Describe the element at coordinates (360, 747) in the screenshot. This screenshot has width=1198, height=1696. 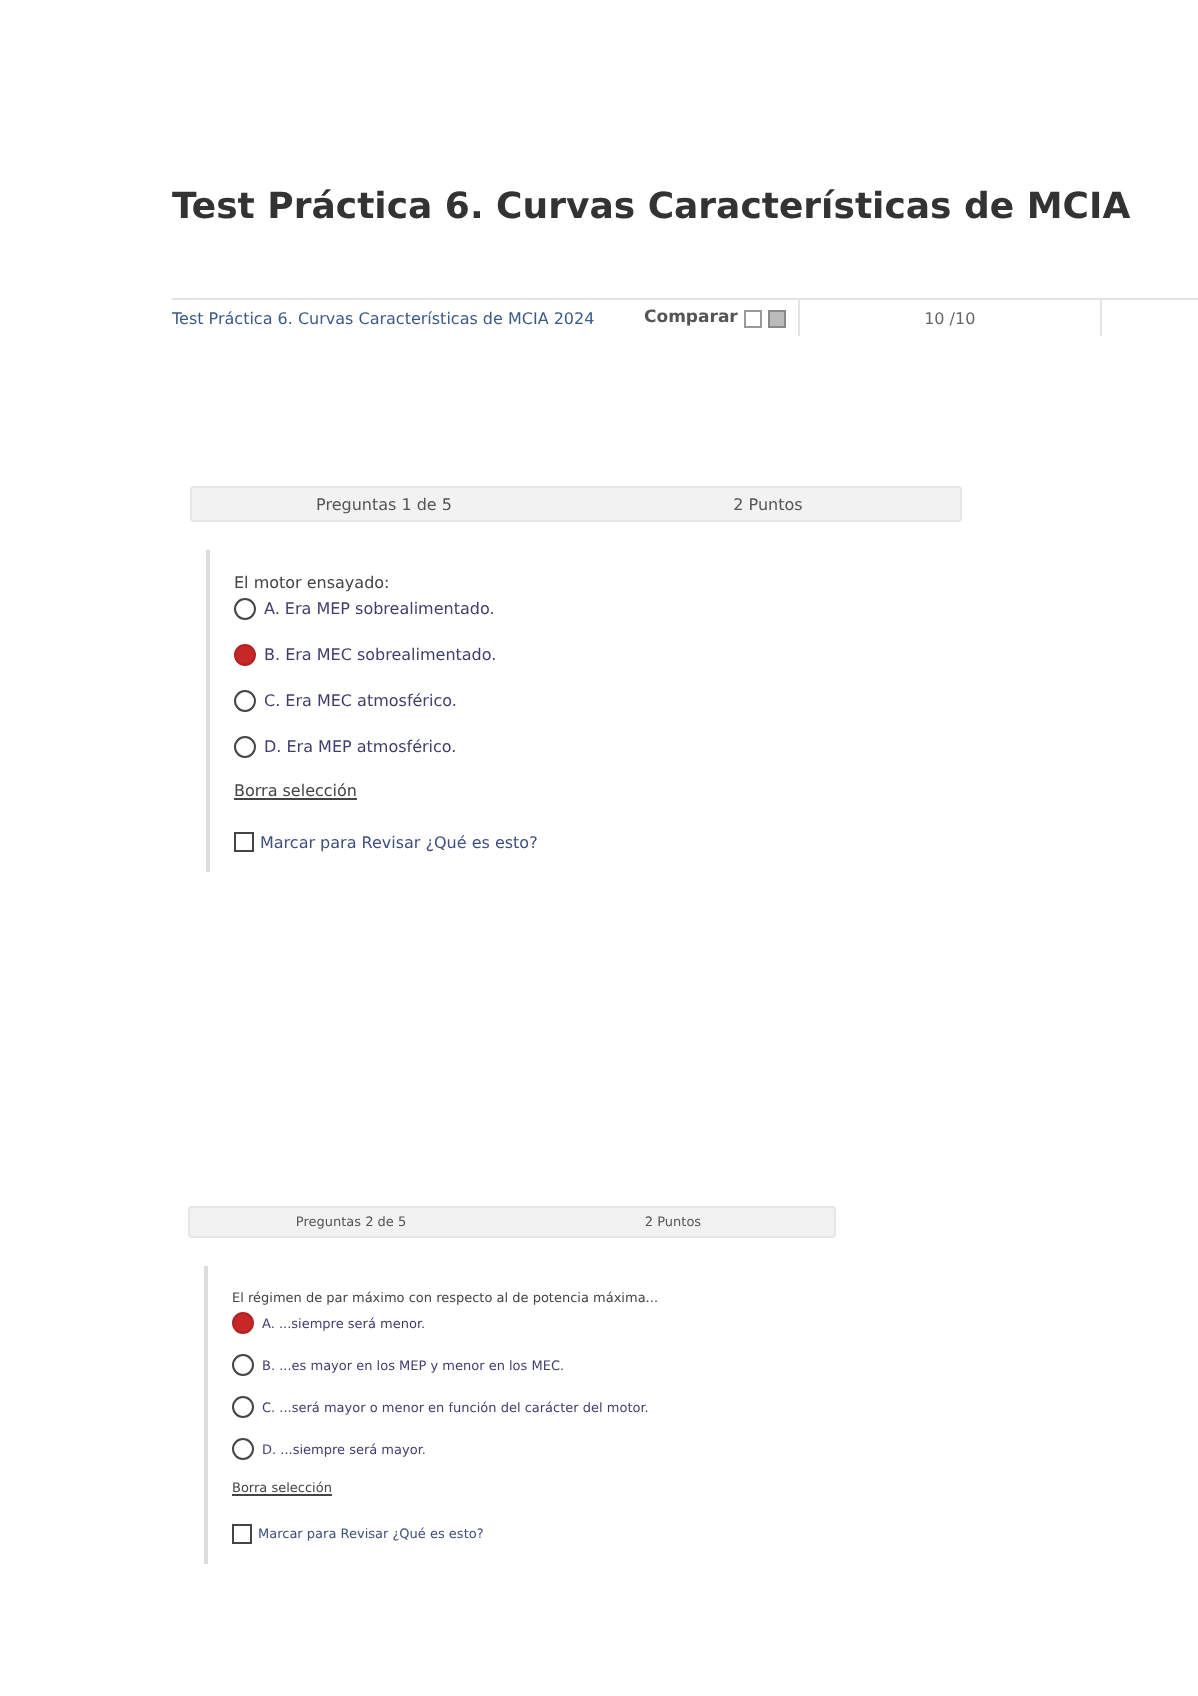
I see `option-label: D. Era MEP atmosférico.` at that location.